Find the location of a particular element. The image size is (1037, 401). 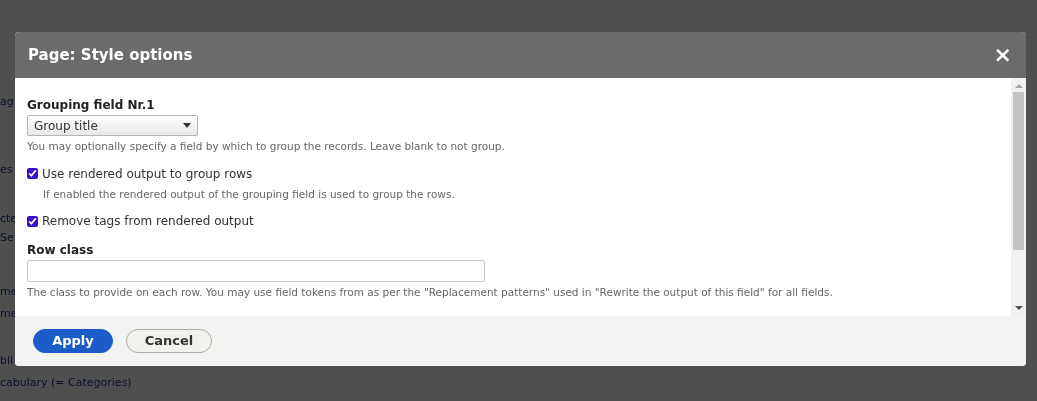

field-description: You may optionally specify a field by which to group the records. Leave blank to not group. is located at coordinates (266, 147).